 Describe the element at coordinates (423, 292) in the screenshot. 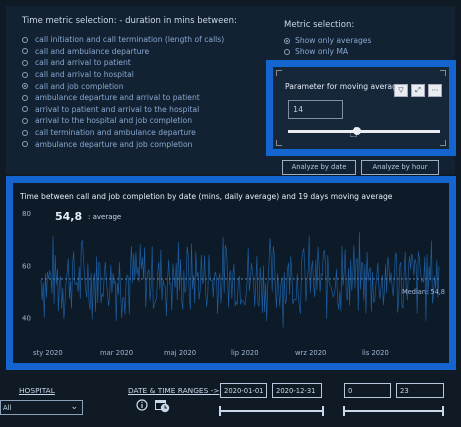

I see `median-label: Median: 54,8` at that location.